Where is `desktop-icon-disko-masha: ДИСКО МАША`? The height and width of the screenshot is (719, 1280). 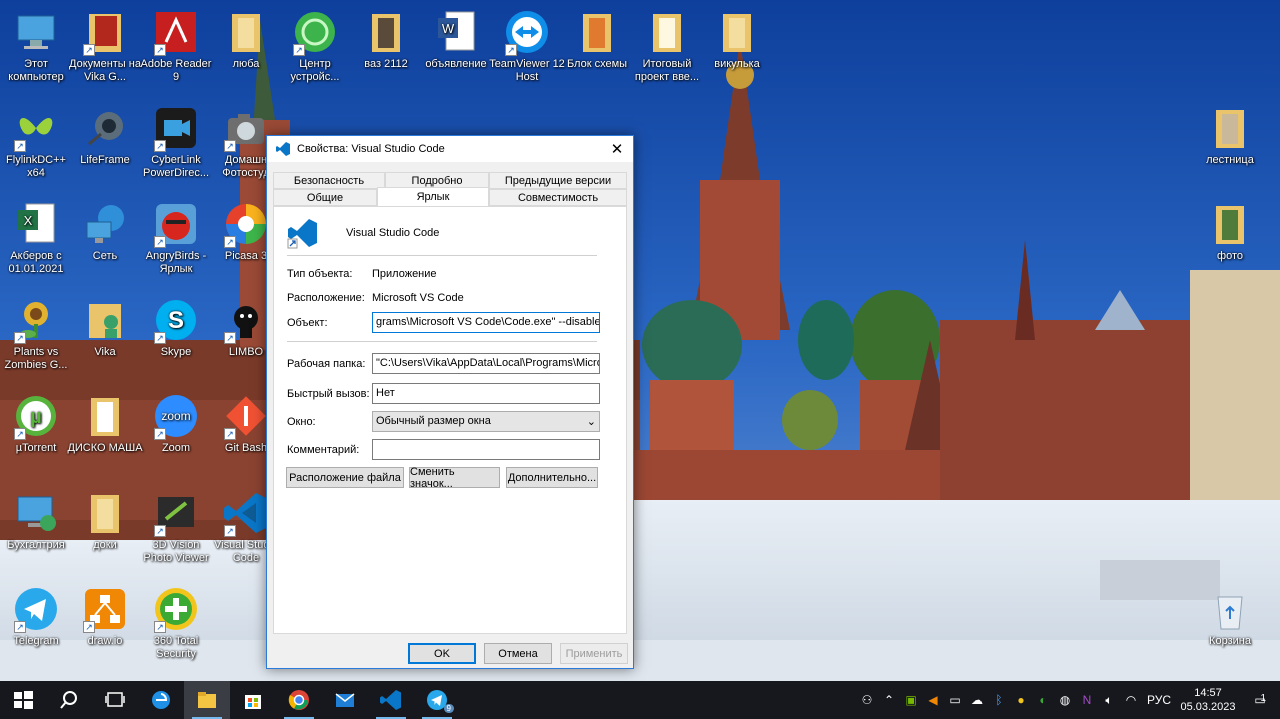 desktop-icon-disko-masha: ДИСКО МАША is located at coordinates (105, 423).